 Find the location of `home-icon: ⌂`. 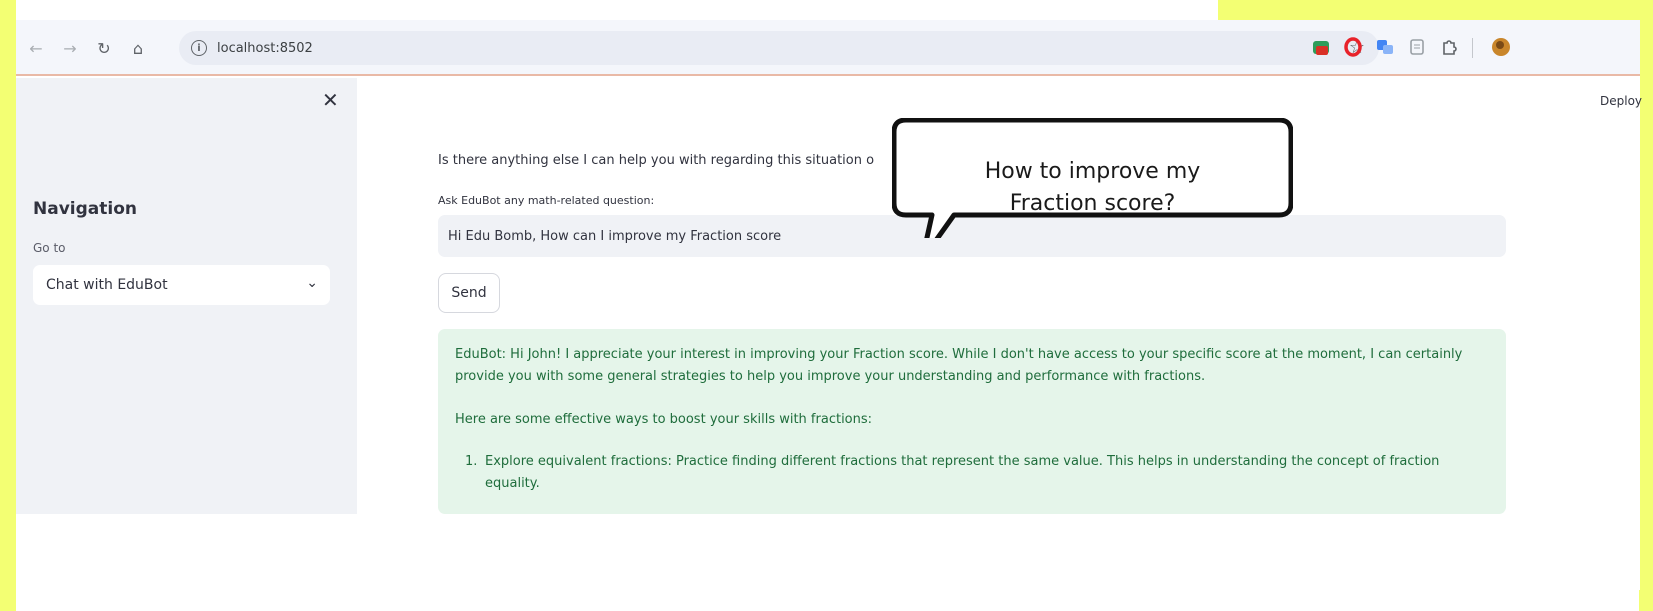

home-icon: ⌂ is located at coordinates (138, 48).